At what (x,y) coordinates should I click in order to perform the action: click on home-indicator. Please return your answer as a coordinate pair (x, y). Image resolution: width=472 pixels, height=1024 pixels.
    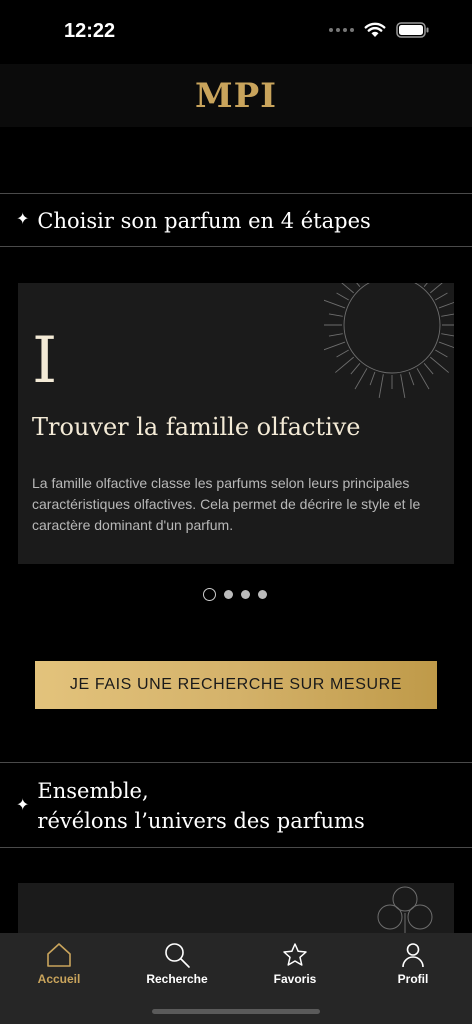
    Looking at the image, I should click on (236, 1011).